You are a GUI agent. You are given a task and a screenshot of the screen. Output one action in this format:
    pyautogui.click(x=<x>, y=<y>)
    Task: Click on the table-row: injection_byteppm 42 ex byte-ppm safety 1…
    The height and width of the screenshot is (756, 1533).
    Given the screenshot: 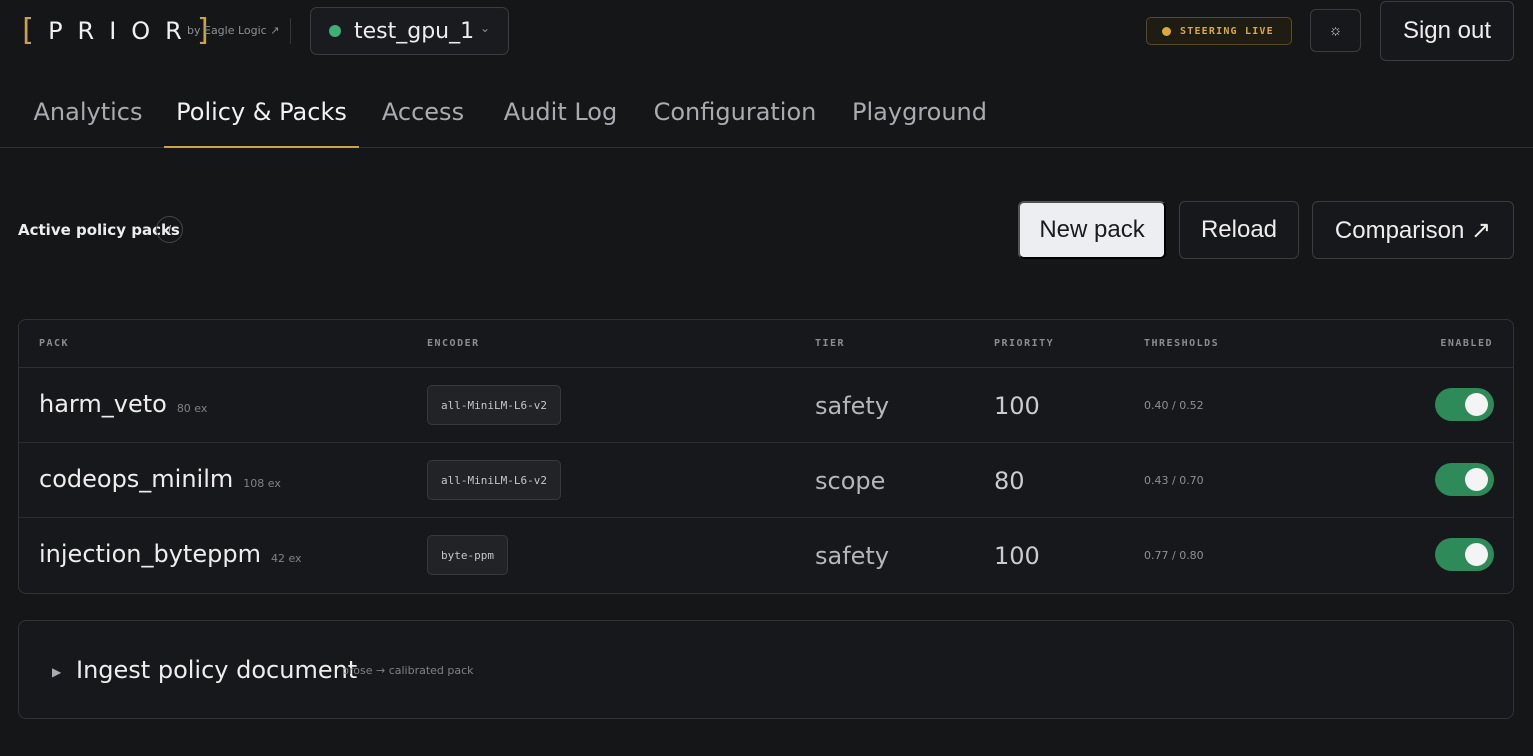 What is the action you would take?
    pyautogui.click(x=766, y=555)
    